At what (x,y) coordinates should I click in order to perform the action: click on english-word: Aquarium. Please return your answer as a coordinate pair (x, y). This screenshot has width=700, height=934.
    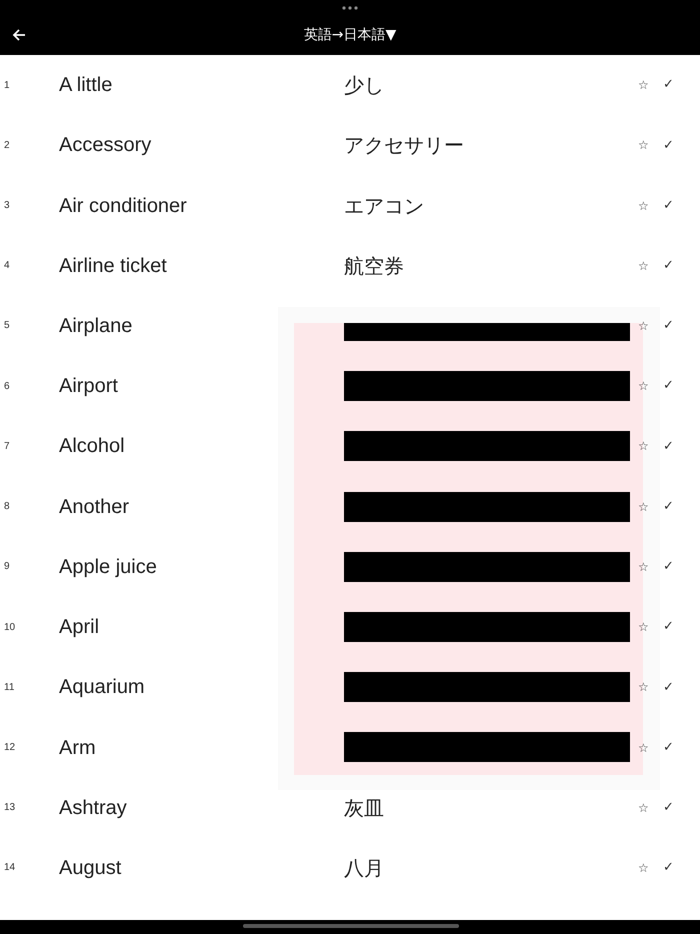
    Looking at the image, I should click on (102, 687).